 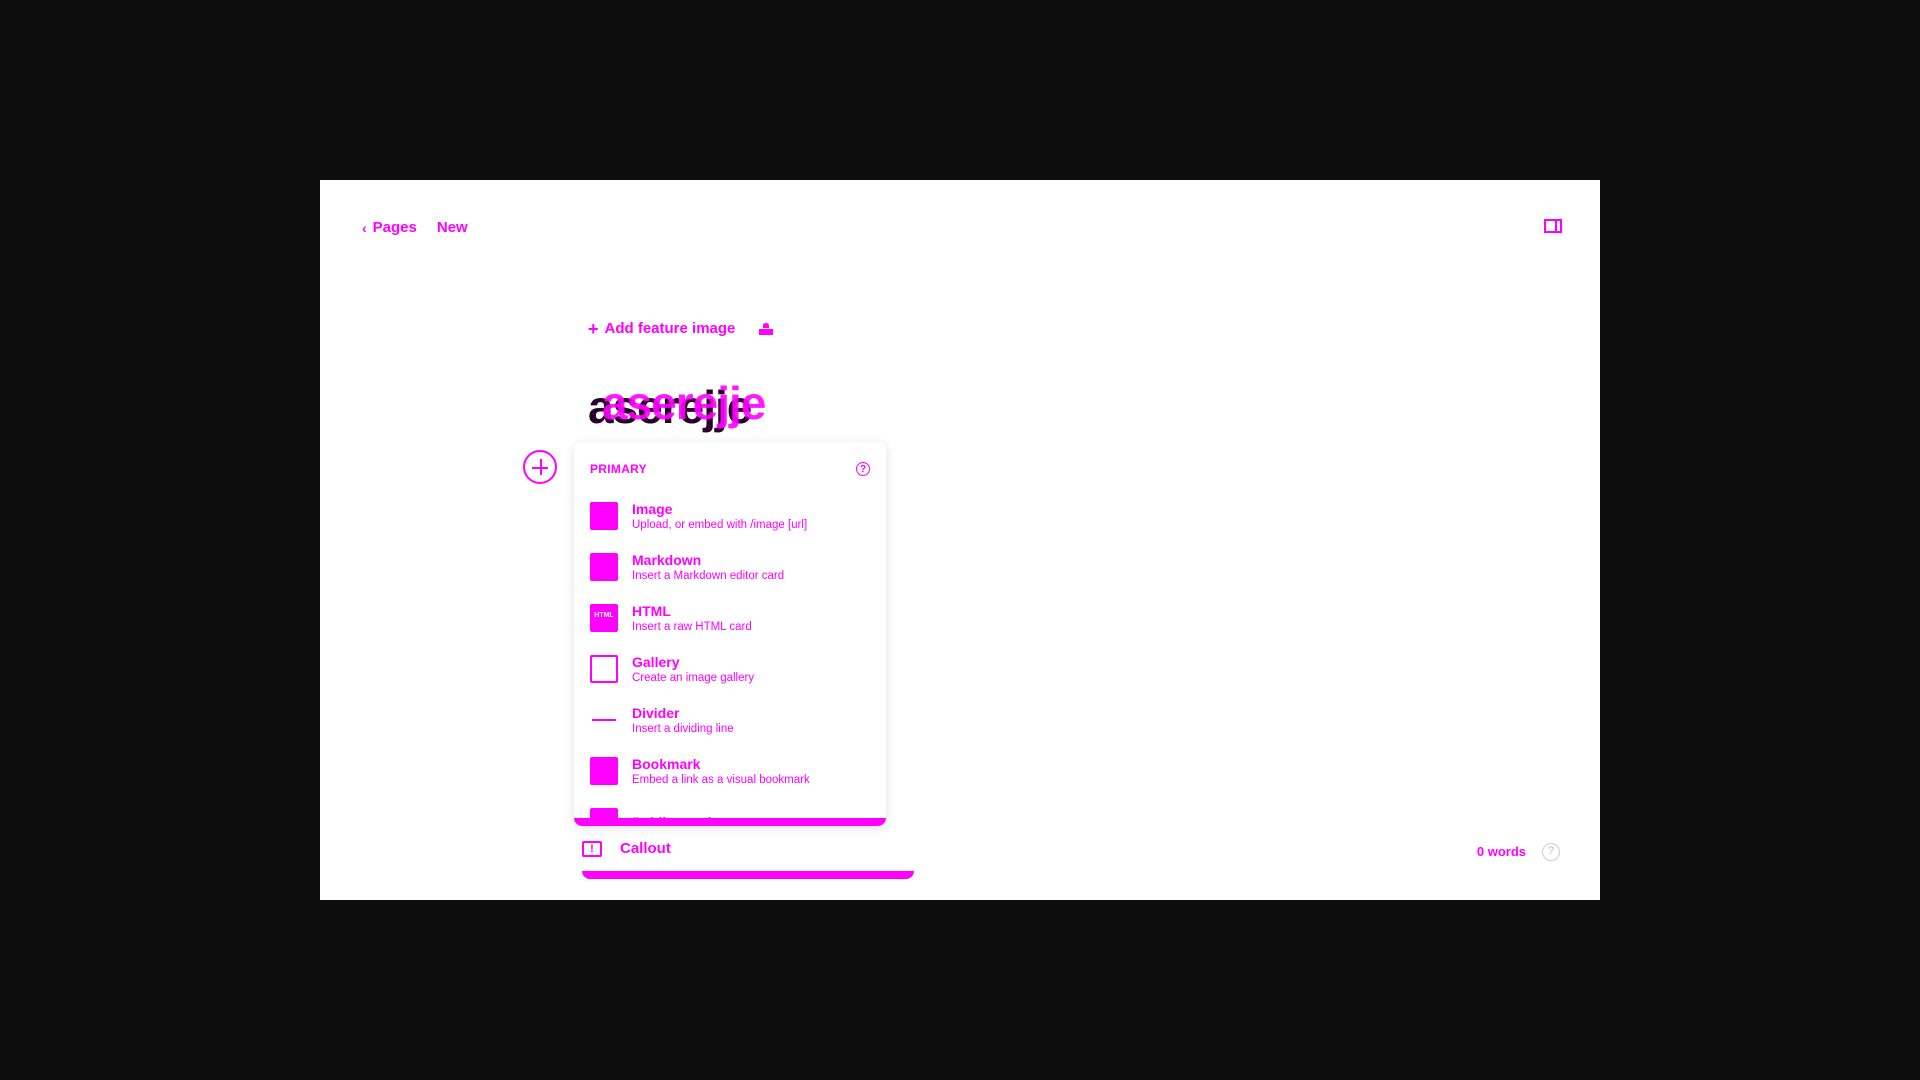 I want to click on back-to-pages-link: ‹ Pages, so click(x=389, y=227).